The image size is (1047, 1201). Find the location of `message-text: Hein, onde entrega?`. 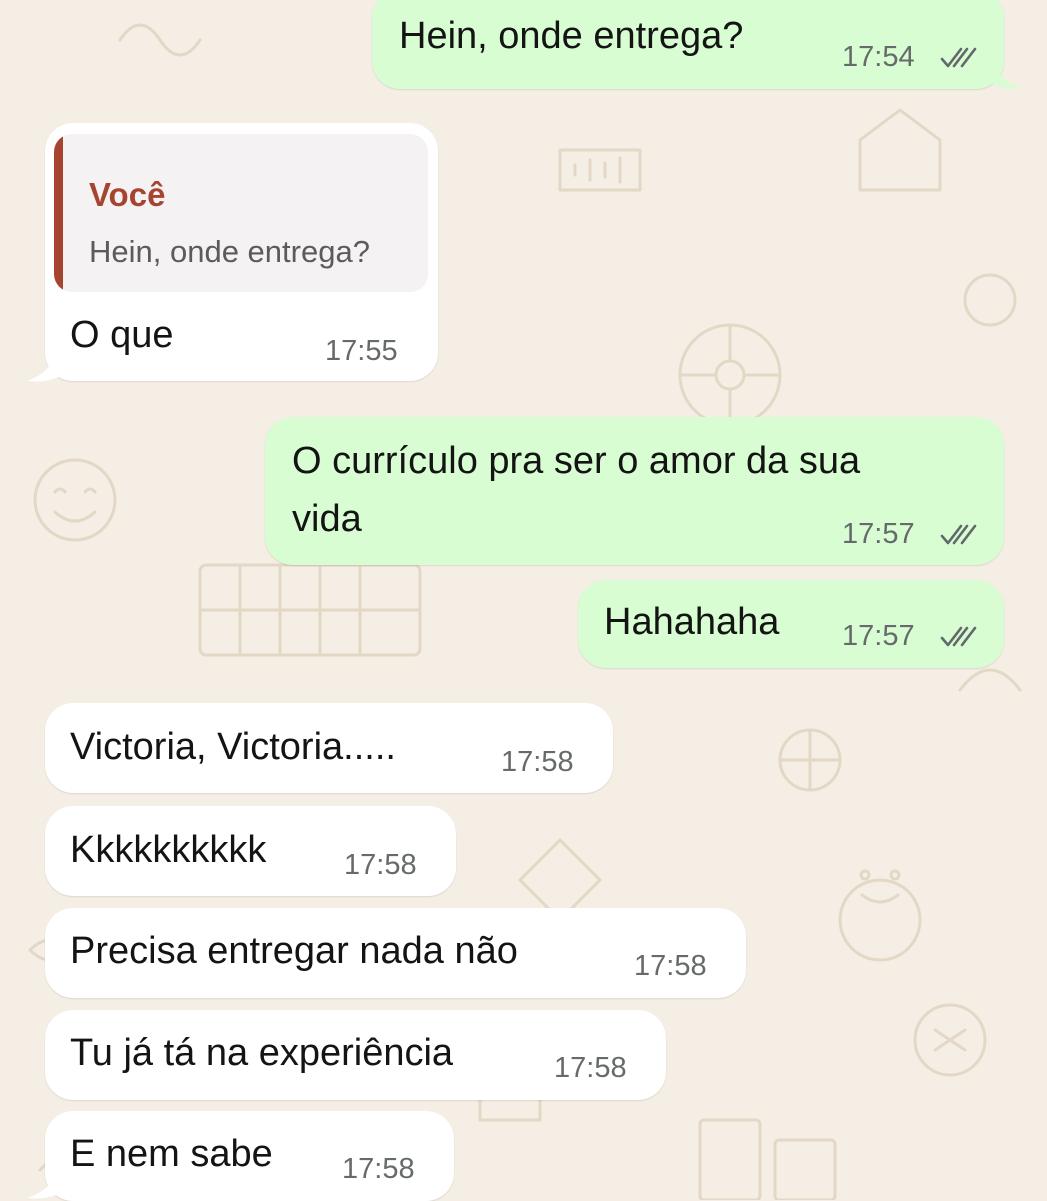

message-text: Hein, onde entrega? is located at coordinates (571, 36).